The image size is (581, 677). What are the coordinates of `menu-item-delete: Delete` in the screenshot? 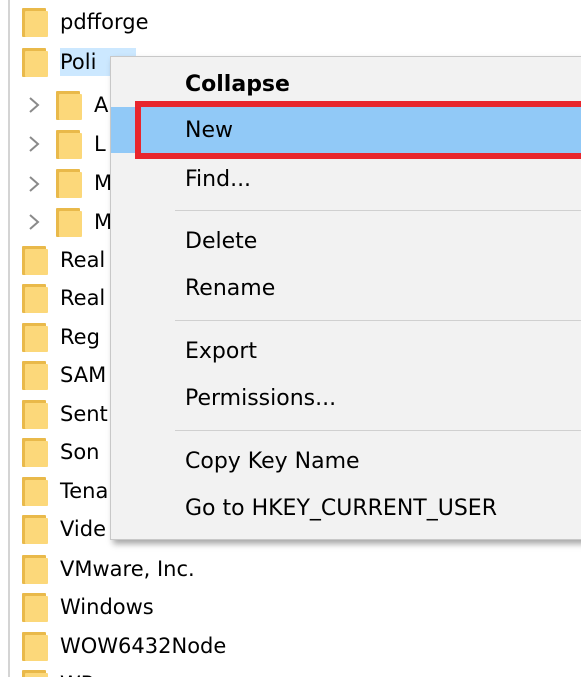 It's located at (346, 241).